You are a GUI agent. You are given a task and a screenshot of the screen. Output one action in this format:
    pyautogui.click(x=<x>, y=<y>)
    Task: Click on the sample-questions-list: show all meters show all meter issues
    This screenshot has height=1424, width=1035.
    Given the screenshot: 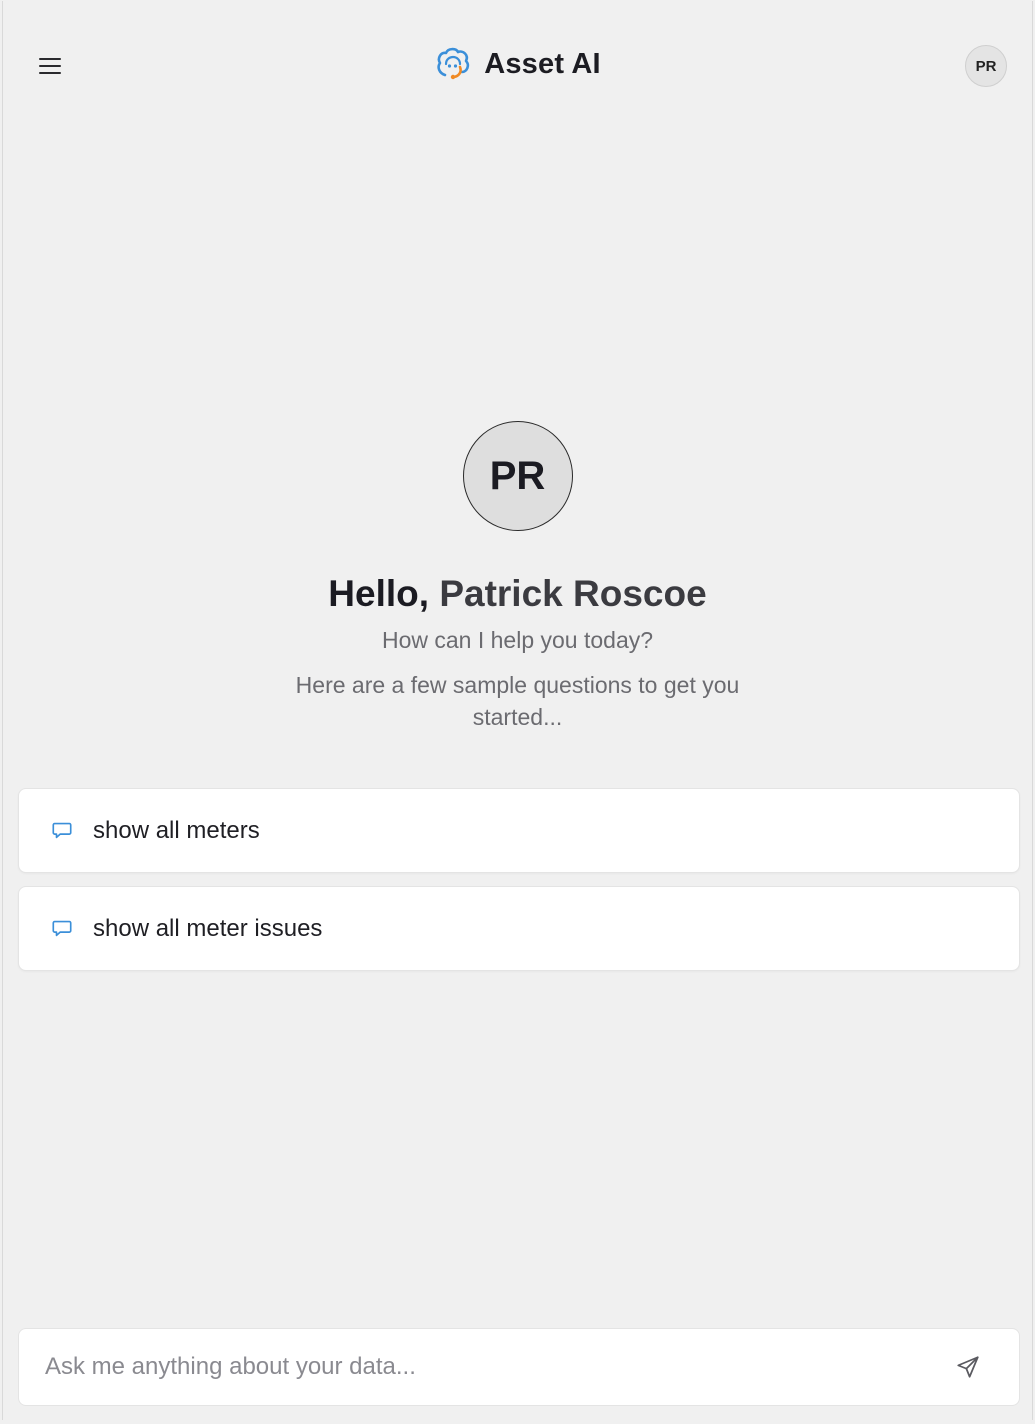 What is the action you would take?
    pyautogui.click(x=519, y=886)
    